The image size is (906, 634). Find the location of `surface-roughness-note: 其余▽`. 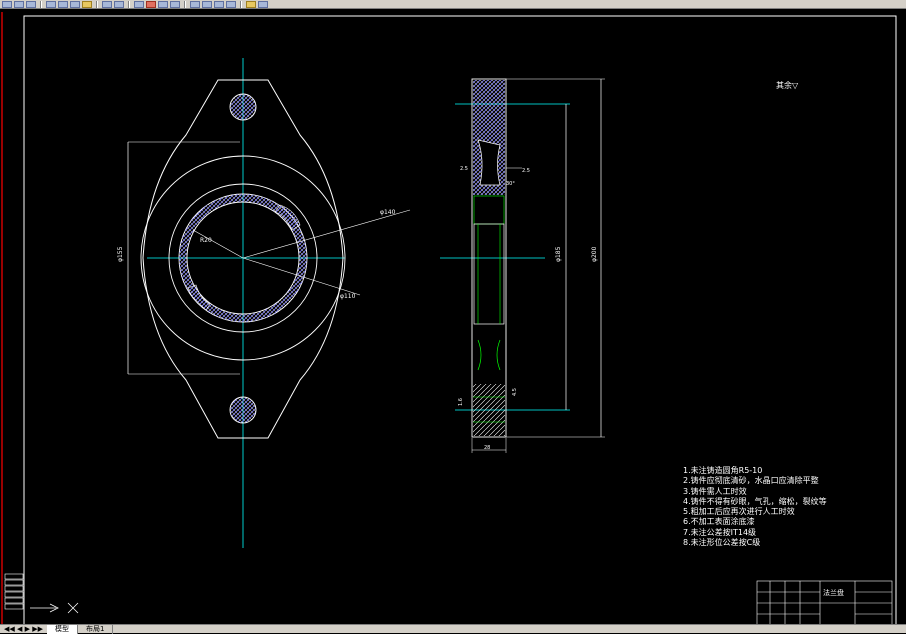

surface-roughness-note: 其余▽ is located at coordinates (787, 85).